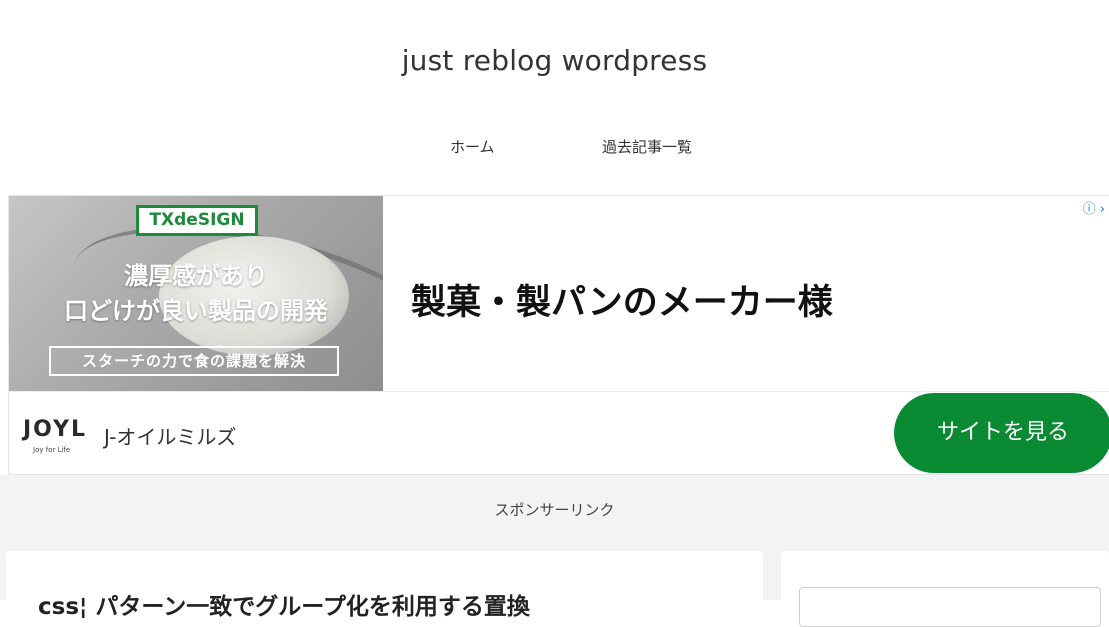 Image resolution: width=1109 pixels, height=627 pixels. Describe the element at coordinates (950, 607) in the screenshot. I see `search-input` at that location.